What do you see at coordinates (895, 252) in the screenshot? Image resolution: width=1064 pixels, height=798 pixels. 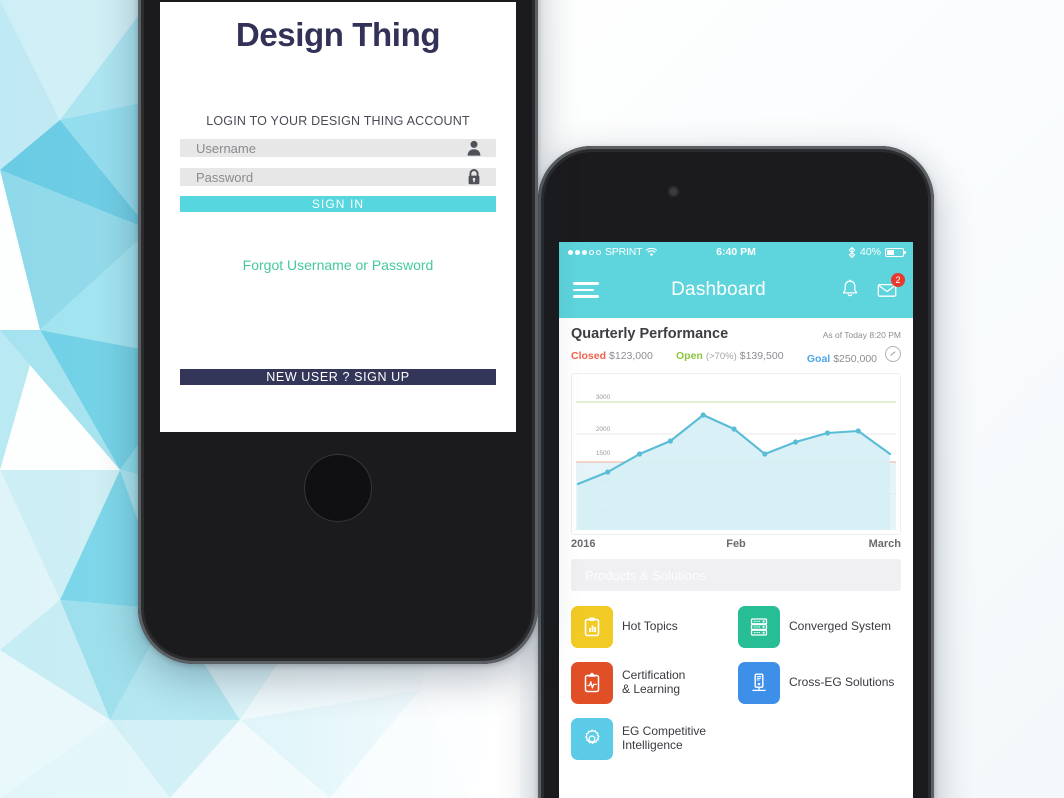 I see `battery-icon` at bounding box center [895, 252].